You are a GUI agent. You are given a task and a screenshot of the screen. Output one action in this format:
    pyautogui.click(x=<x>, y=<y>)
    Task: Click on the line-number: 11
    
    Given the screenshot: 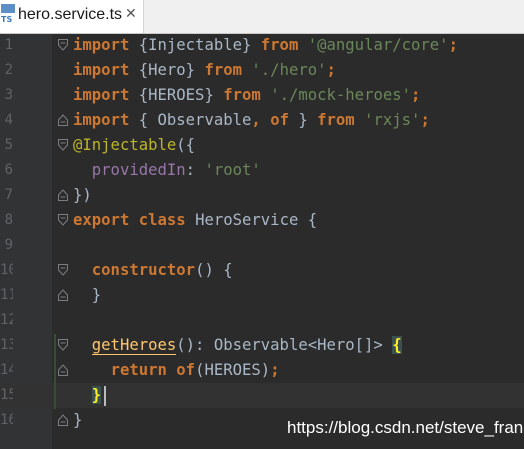 What is the action you would take?
    pyautogui.click(x=6, y=295)
    